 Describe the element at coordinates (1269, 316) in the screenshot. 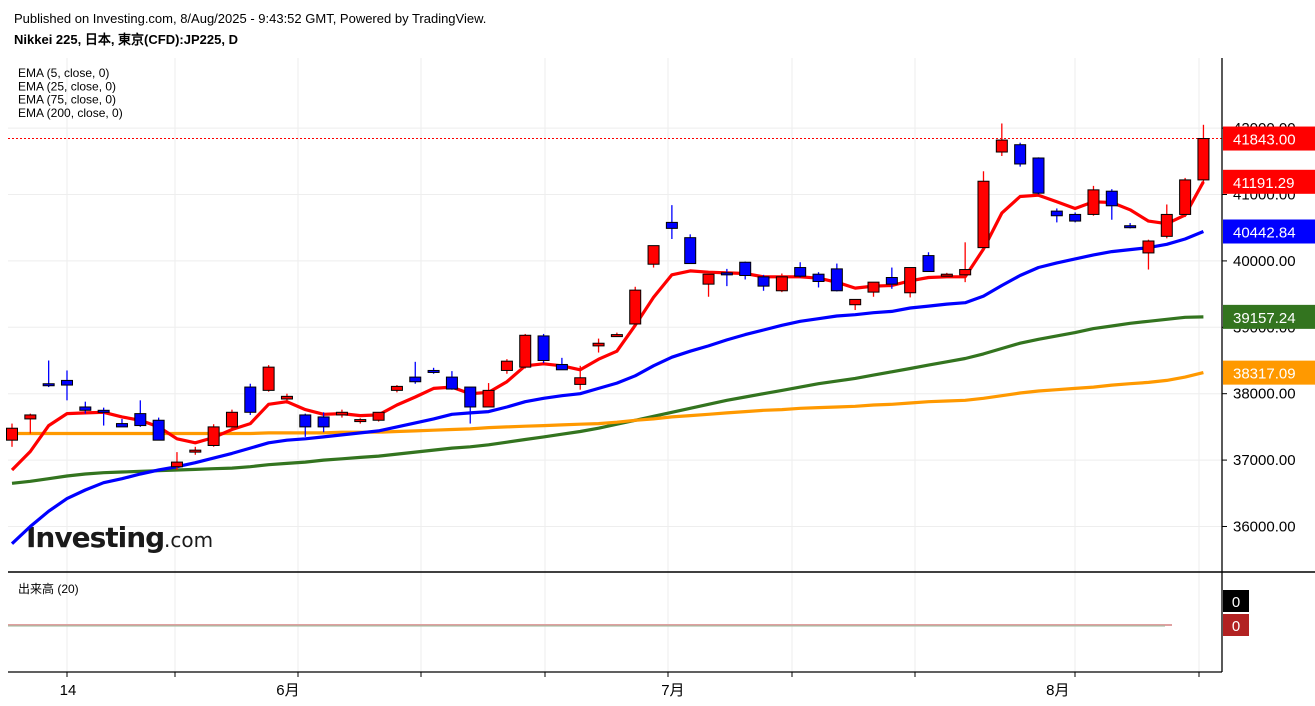

I see `ema200-tag: 39157.24` at that location.